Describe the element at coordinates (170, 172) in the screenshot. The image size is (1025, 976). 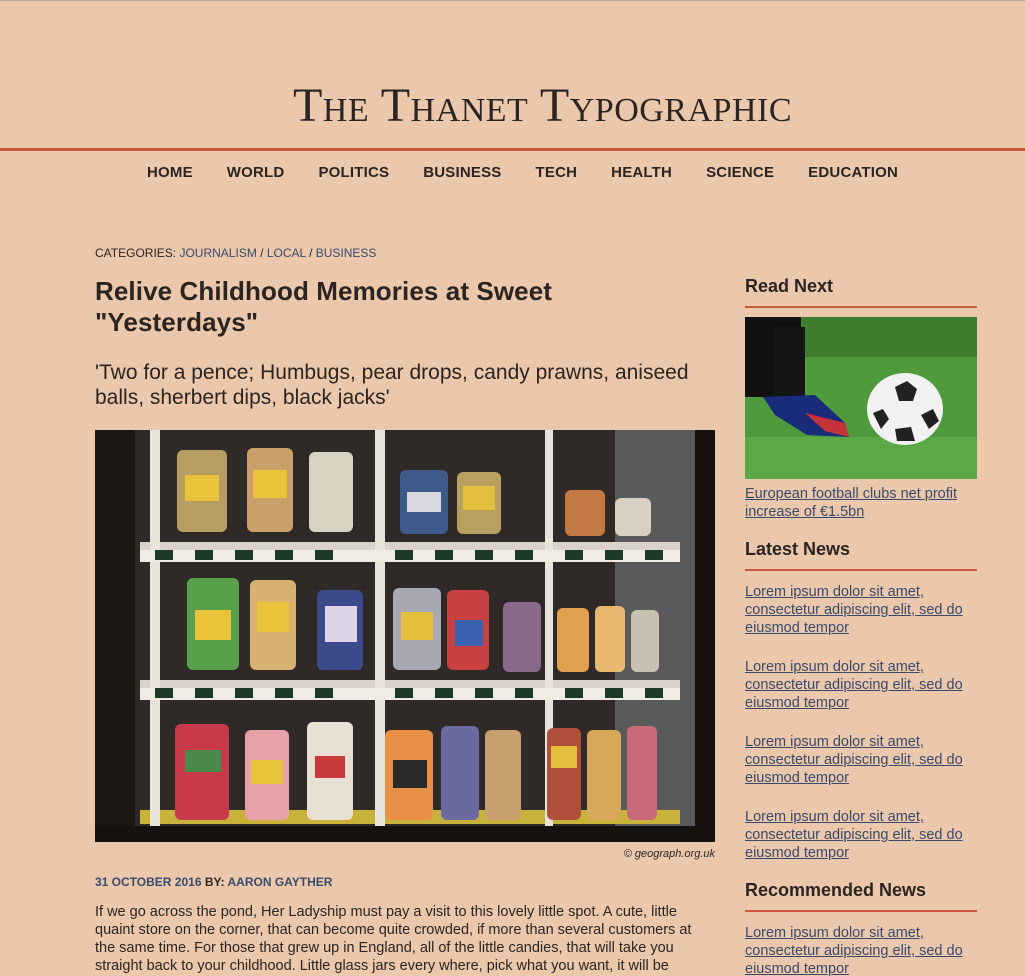
I see `nav-home: HOME` at that location.